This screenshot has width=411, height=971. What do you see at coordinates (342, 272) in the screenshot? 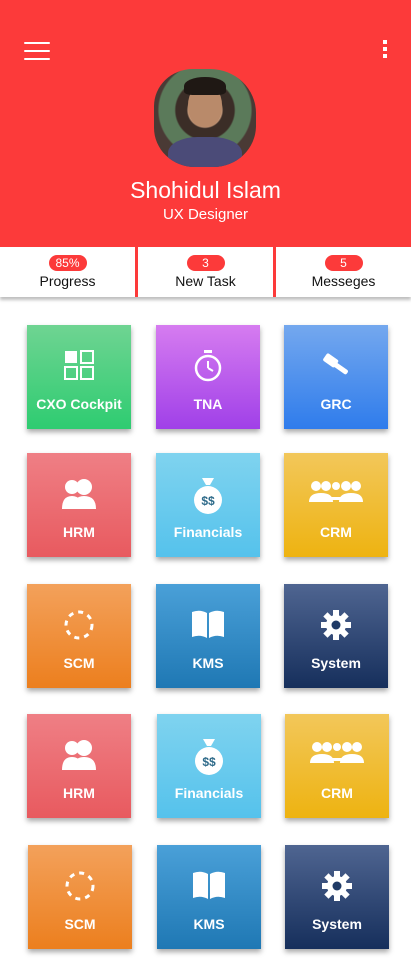
I see `stat-messages: 5 Messeges` at bounding box center [342, 272].